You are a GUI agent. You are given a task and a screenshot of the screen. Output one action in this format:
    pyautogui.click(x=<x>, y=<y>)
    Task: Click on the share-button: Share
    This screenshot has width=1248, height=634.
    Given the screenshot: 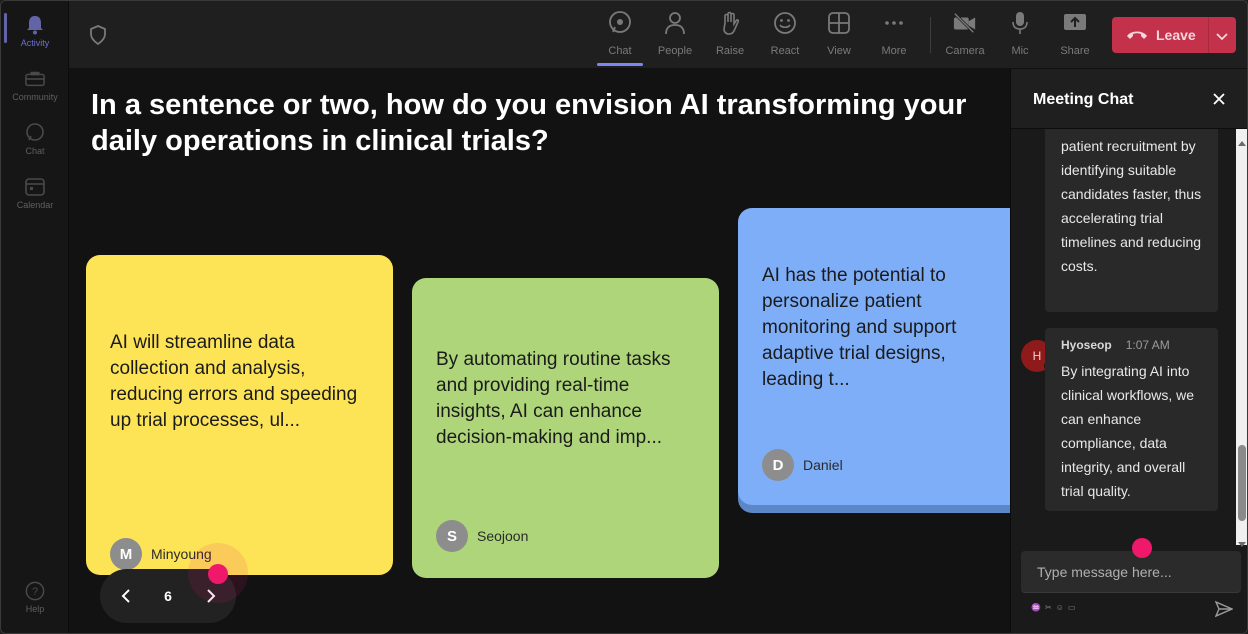 What is the action you would take?
    pyautogui.click(x=1075, y=36)
    